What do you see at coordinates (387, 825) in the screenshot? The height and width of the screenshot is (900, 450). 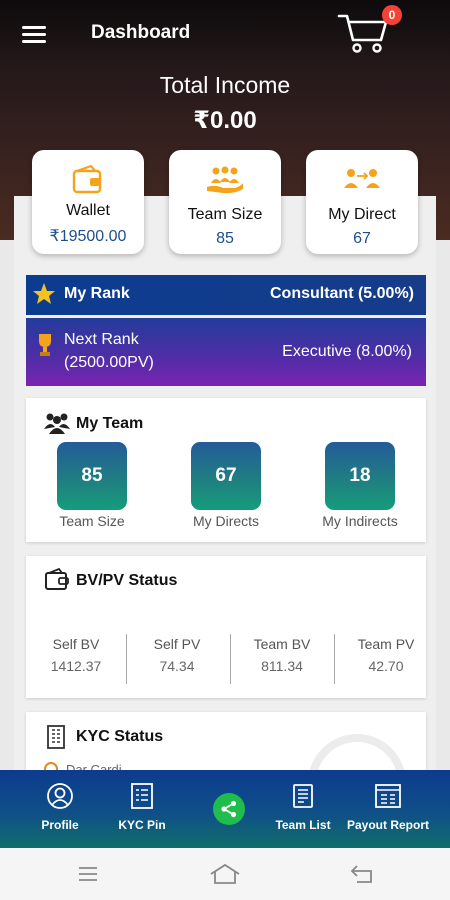 I see `nav-payout-report-label: Payout Report` at bounding box center [387, 825].